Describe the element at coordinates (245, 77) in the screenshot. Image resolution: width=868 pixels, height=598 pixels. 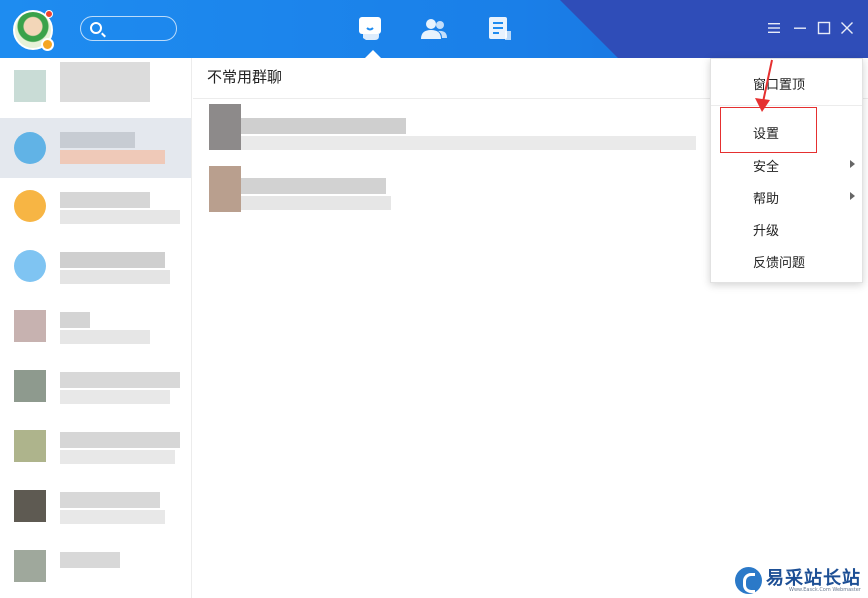
I see `panel-title: 不常用群聊` at that location.